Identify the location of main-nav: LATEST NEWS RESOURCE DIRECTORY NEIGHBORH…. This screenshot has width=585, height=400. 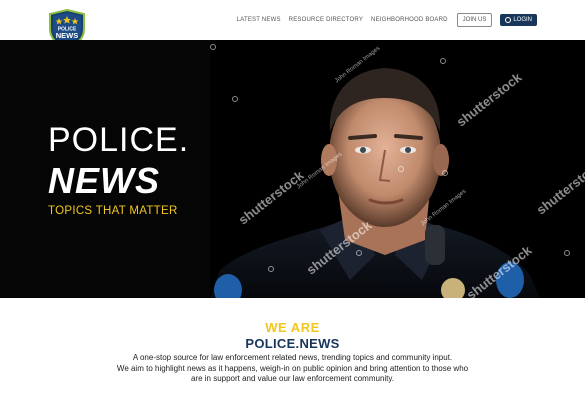
(383, 20).